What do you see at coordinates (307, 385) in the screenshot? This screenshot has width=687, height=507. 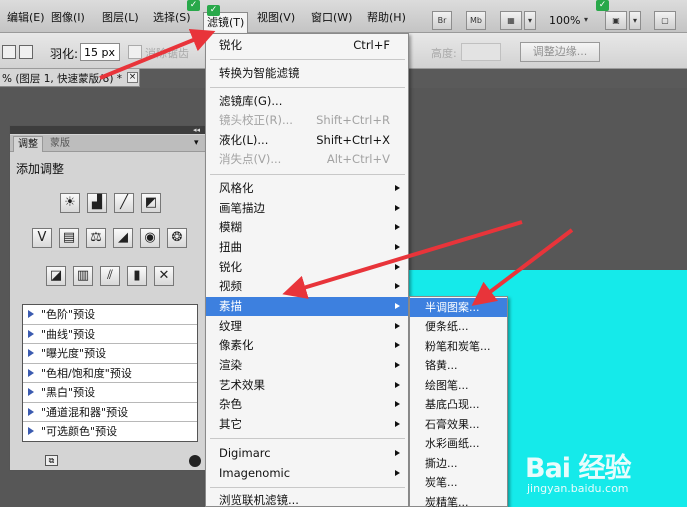 I see `menu-item-artistic: 艺术效果` at bounding box center [307, 385].